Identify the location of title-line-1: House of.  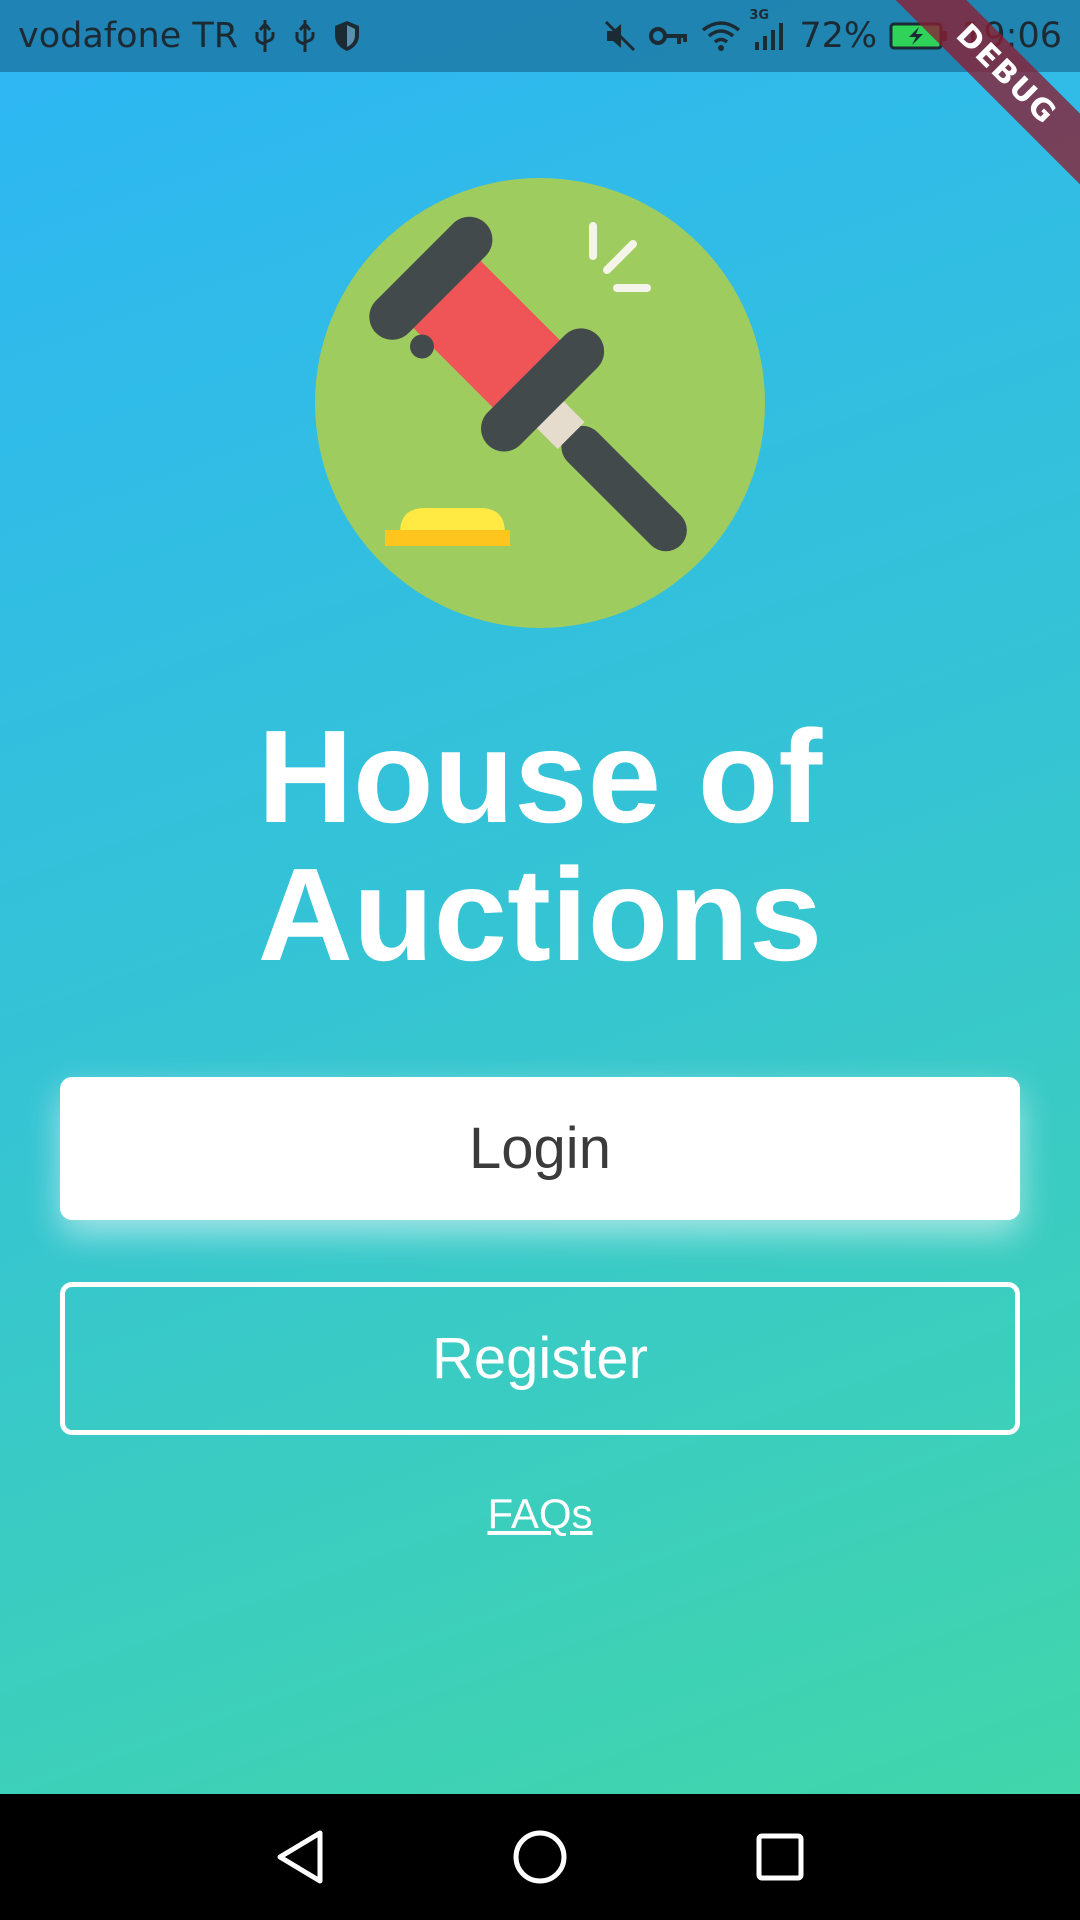
(540, 776).